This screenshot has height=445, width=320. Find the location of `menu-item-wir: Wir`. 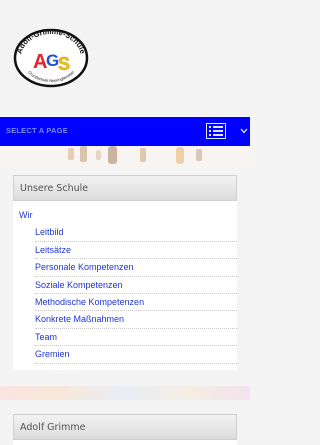

menu-item-wir: Wir is located at coordinates (125, 215).